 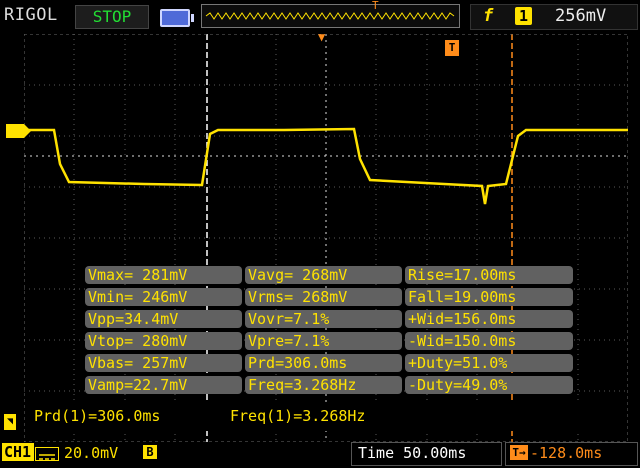 I want to click on meas-pos-duty: +Duty=51.0%, so click(x=489, y=363).